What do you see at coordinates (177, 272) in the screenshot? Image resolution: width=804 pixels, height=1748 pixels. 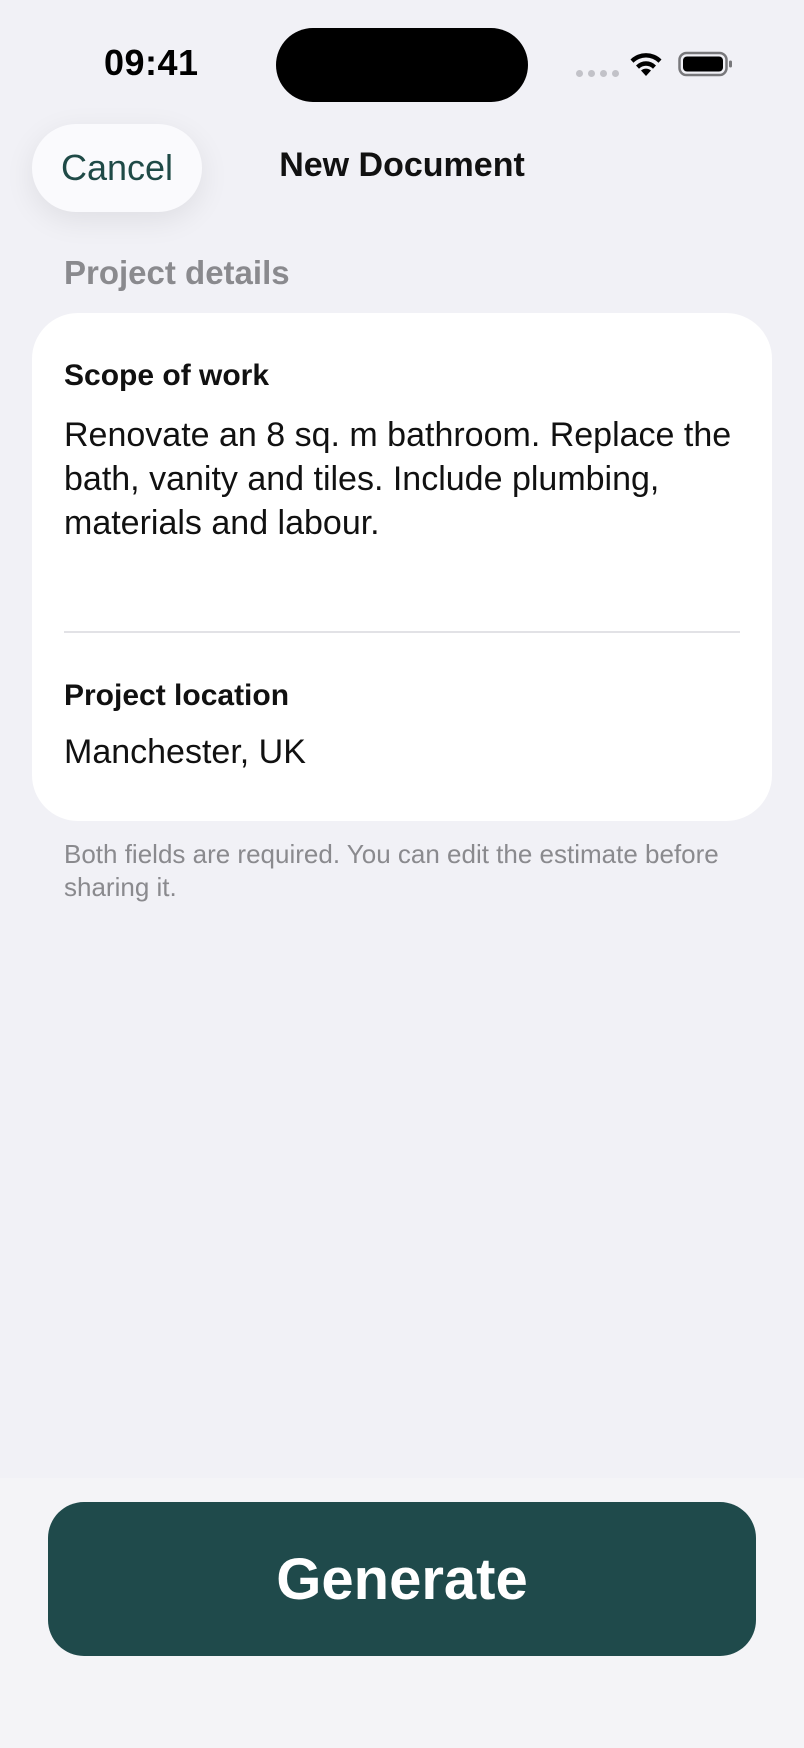 I see `section-header: Project details` at bounding box center [177, 272].